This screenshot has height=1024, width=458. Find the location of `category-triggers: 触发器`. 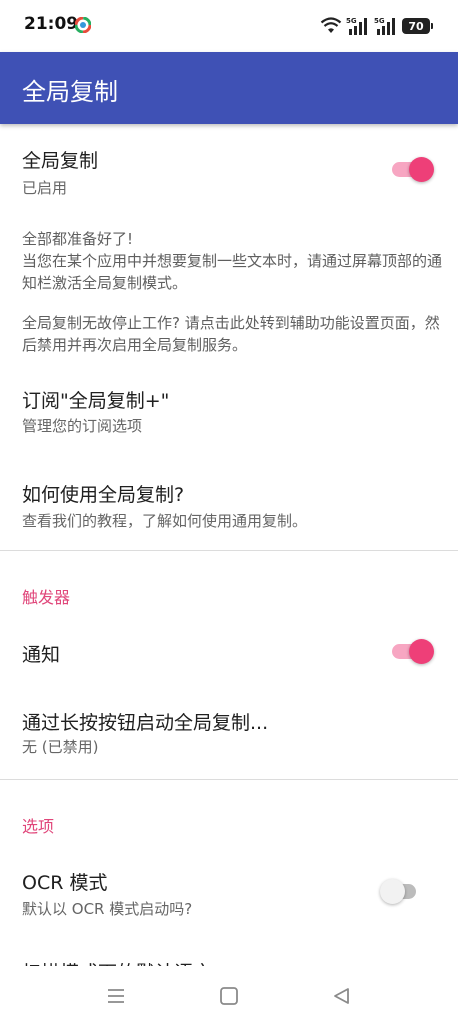

category-triggers: 触发器 is located at coordinates (46, 597).